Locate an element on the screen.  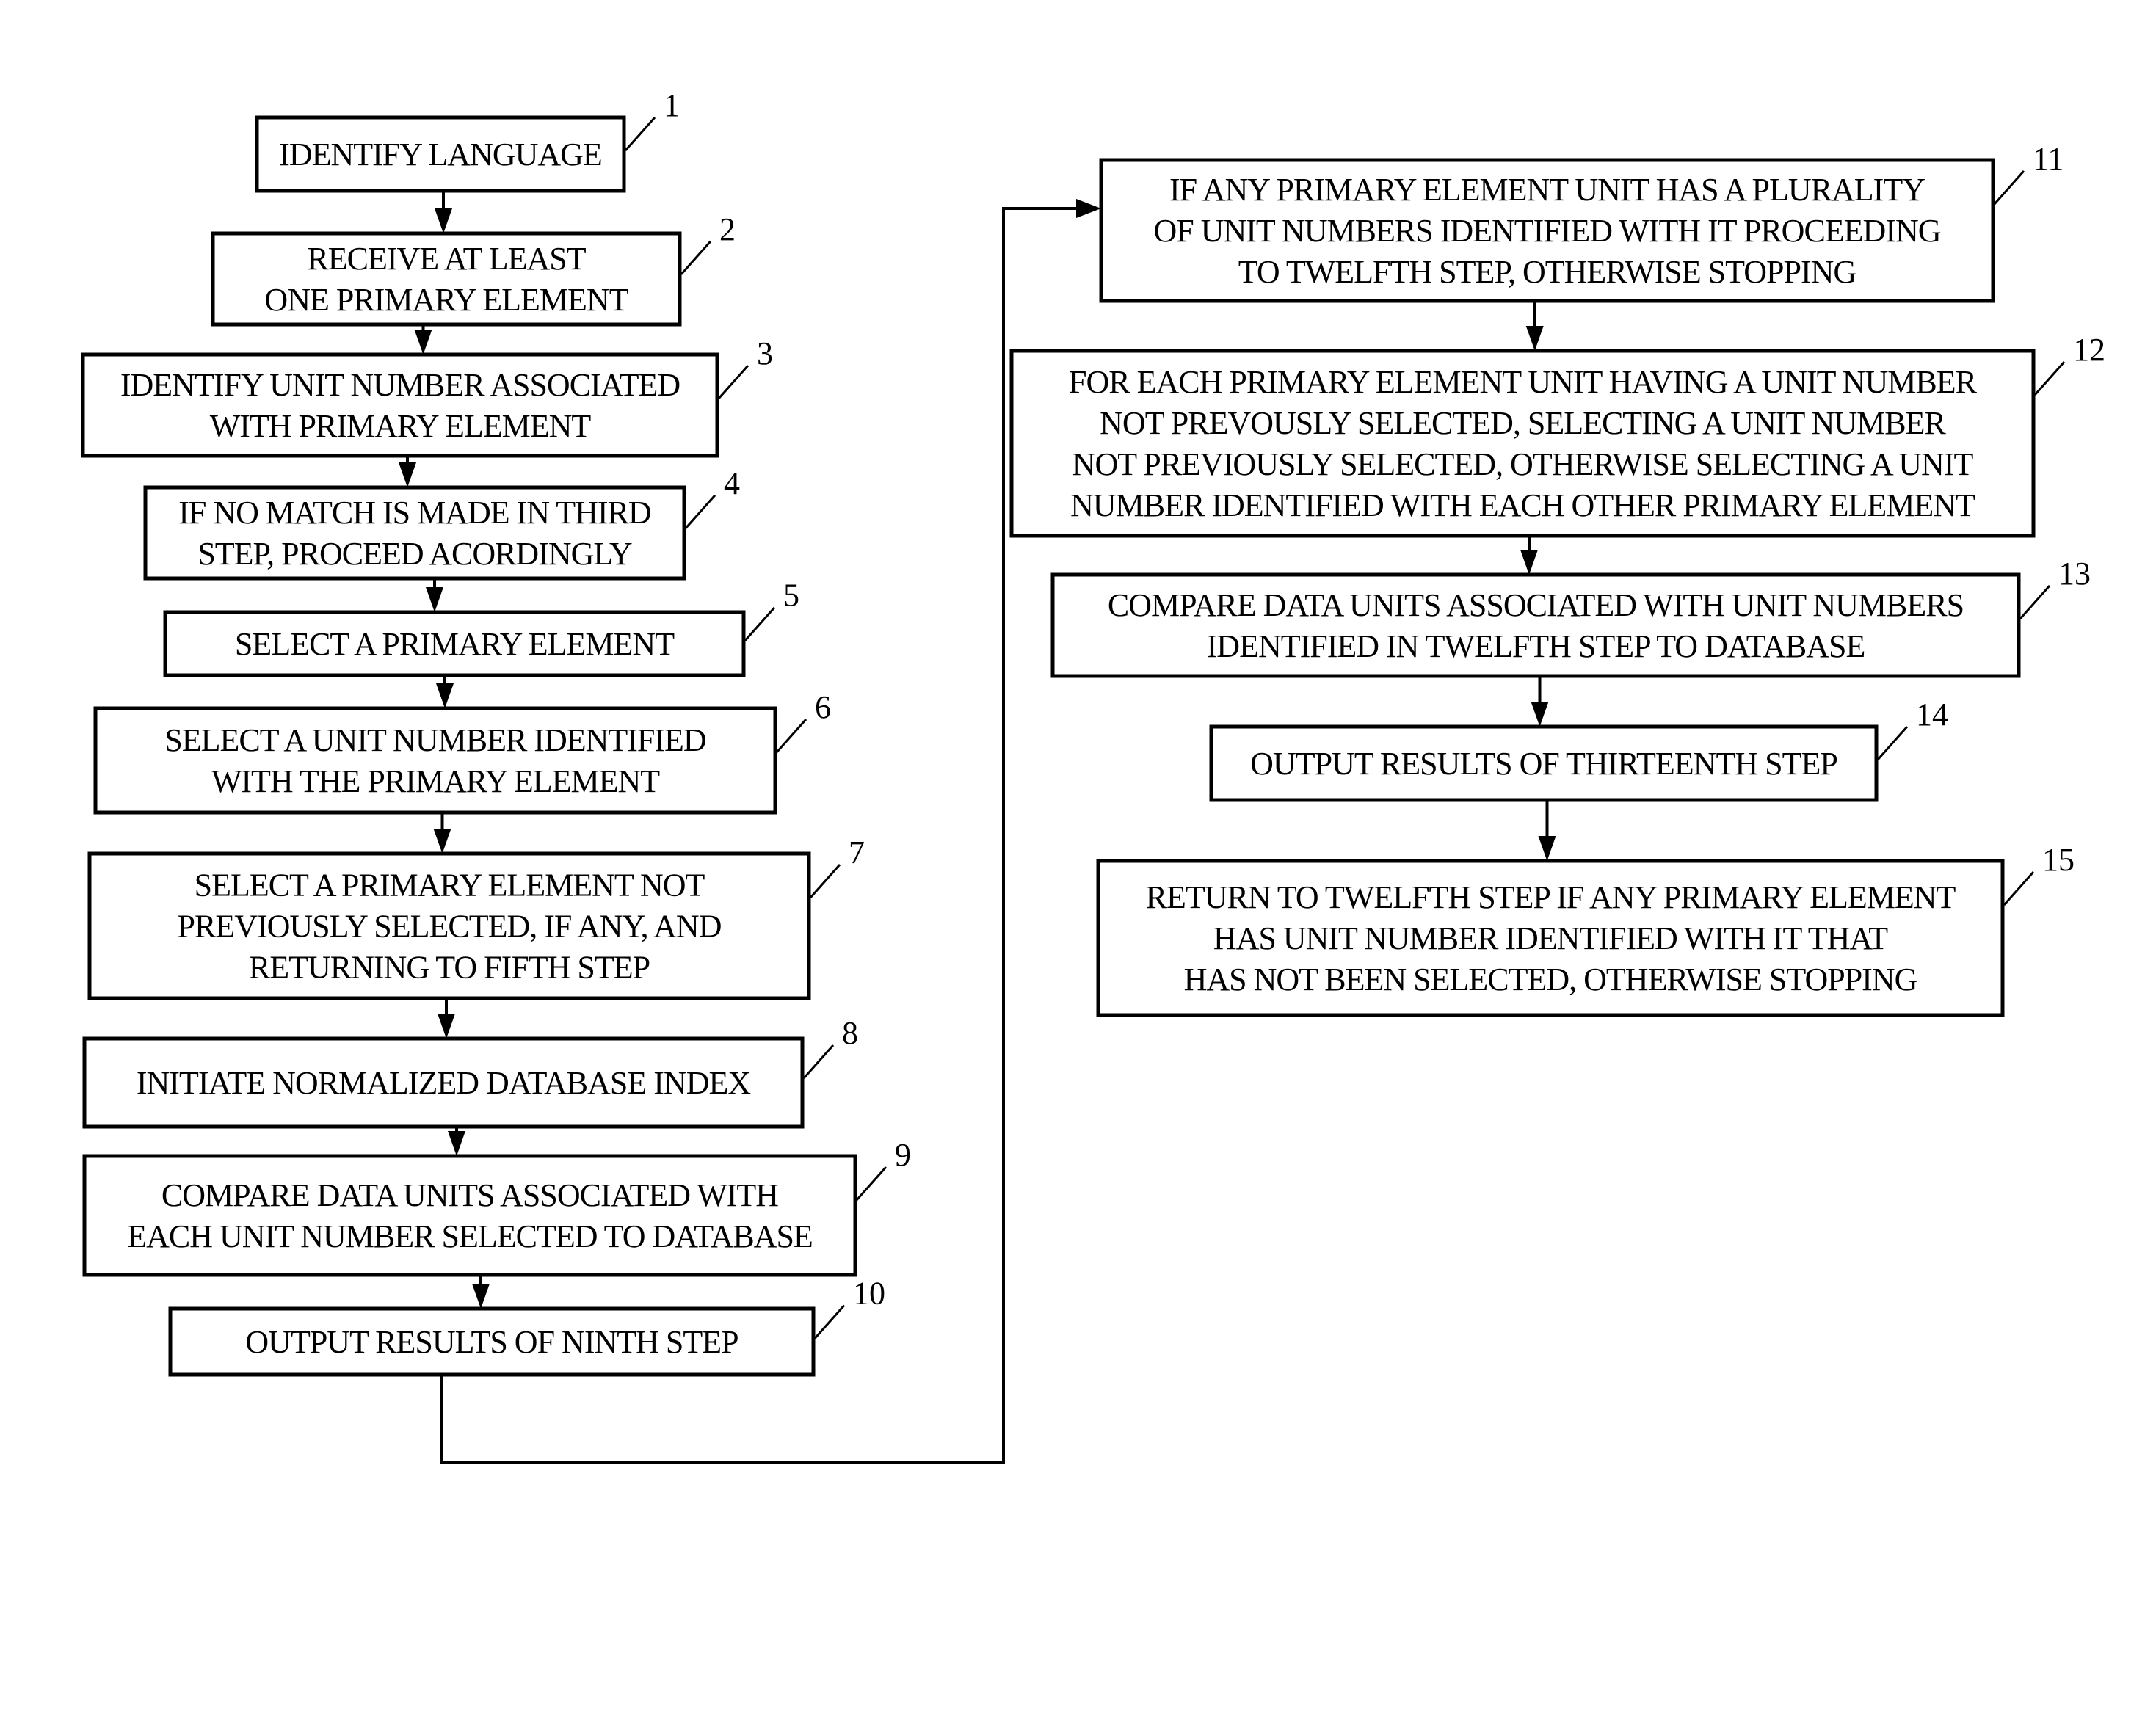
reference-number: 5 is located at coordinates (791, 596).